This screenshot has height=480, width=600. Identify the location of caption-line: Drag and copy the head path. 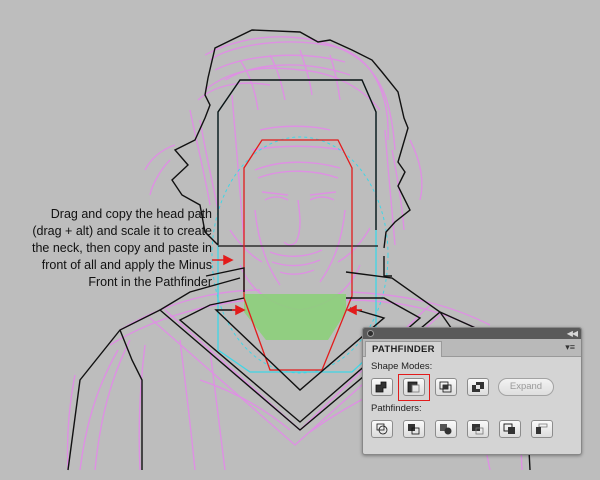
(131, 214).